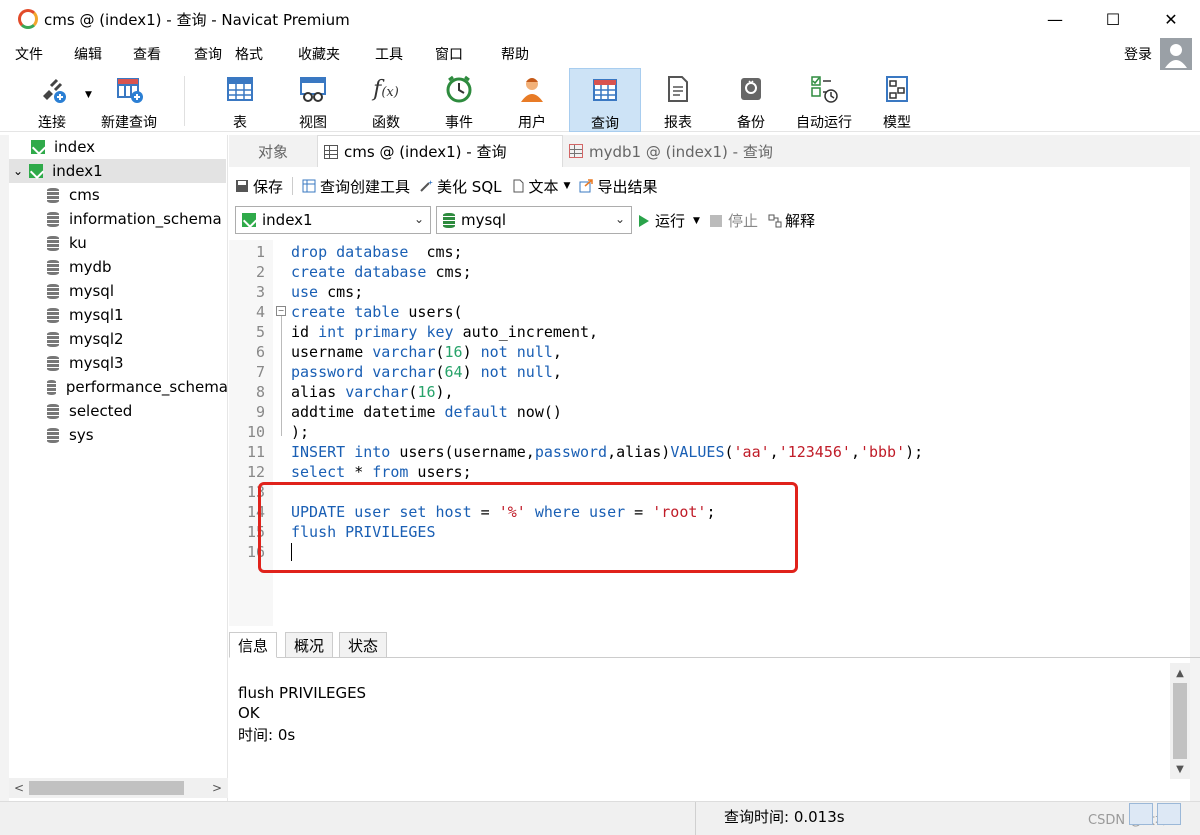 This screenshot has width=1200, height=835. What do you see at coordinates (534, 220) in the screenshot?
I see `database-select: mysql ⌄` at bounding box center [534, 220].